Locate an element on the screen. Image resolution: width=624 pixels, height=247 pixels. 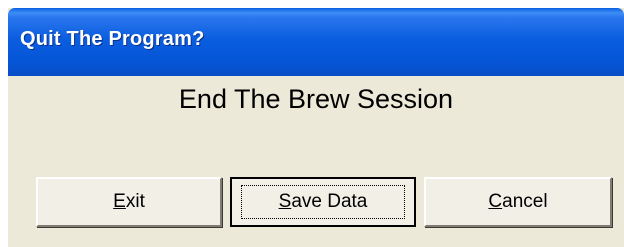
exit-button-label: xit is located at coordinates (135, 201).